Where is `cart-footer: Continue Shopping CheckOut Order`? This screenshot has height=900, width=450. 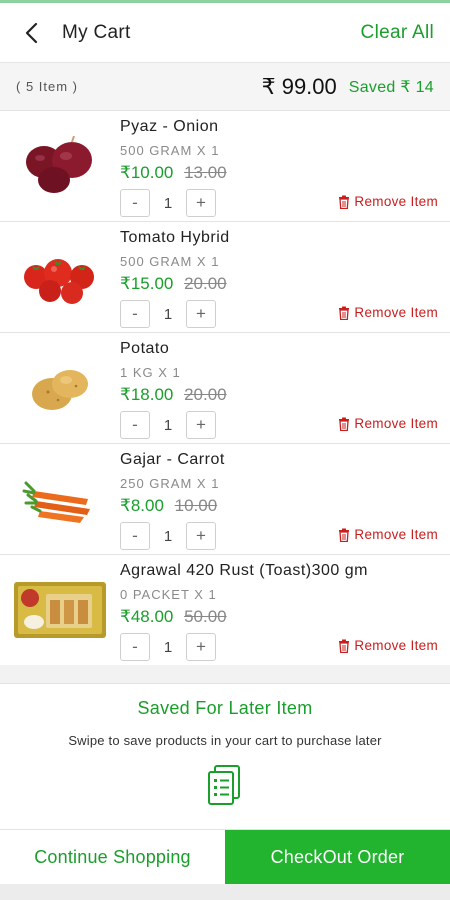
cart-footer: Continue Shopping CheckOut Order is located at coordinates (225, 857).